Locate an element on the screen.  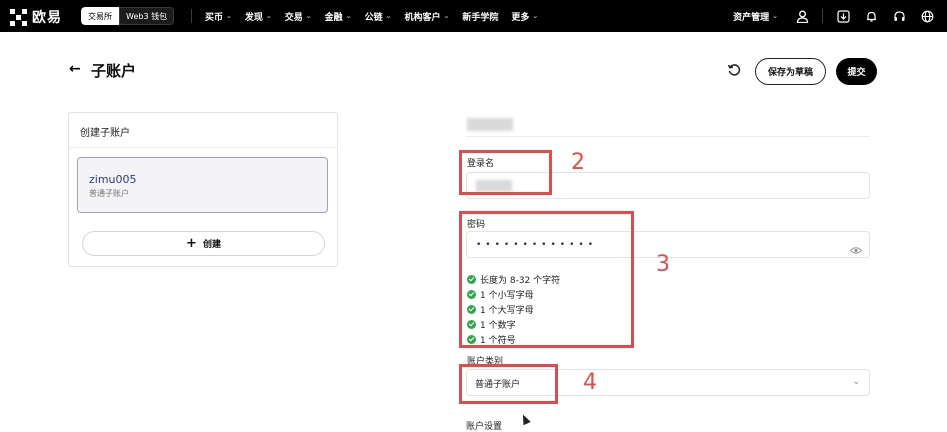
nav-item-label: 公链 is located at coordinates (373, 17).